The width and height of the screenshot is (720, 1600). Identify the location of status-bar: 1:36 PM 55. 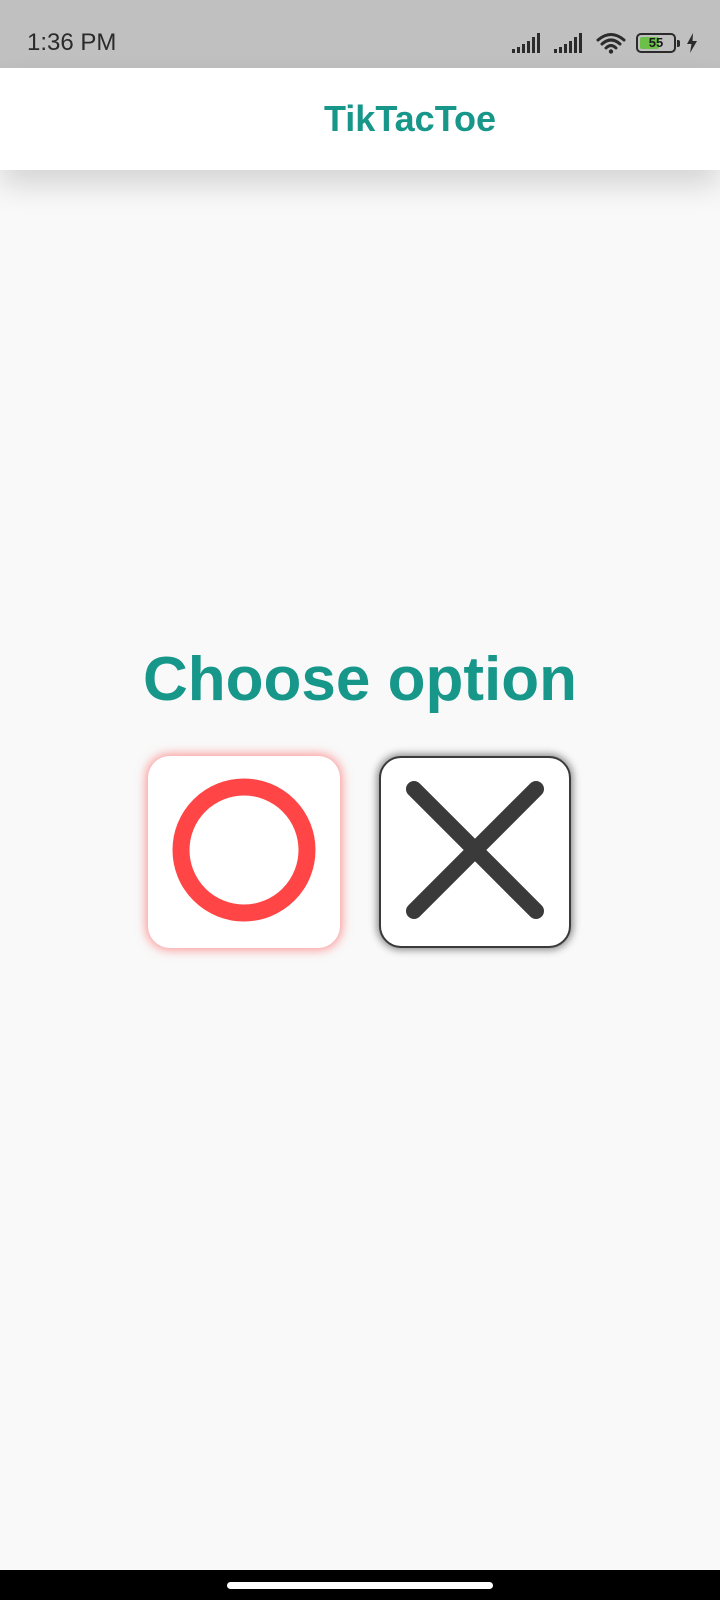
(360, 34).